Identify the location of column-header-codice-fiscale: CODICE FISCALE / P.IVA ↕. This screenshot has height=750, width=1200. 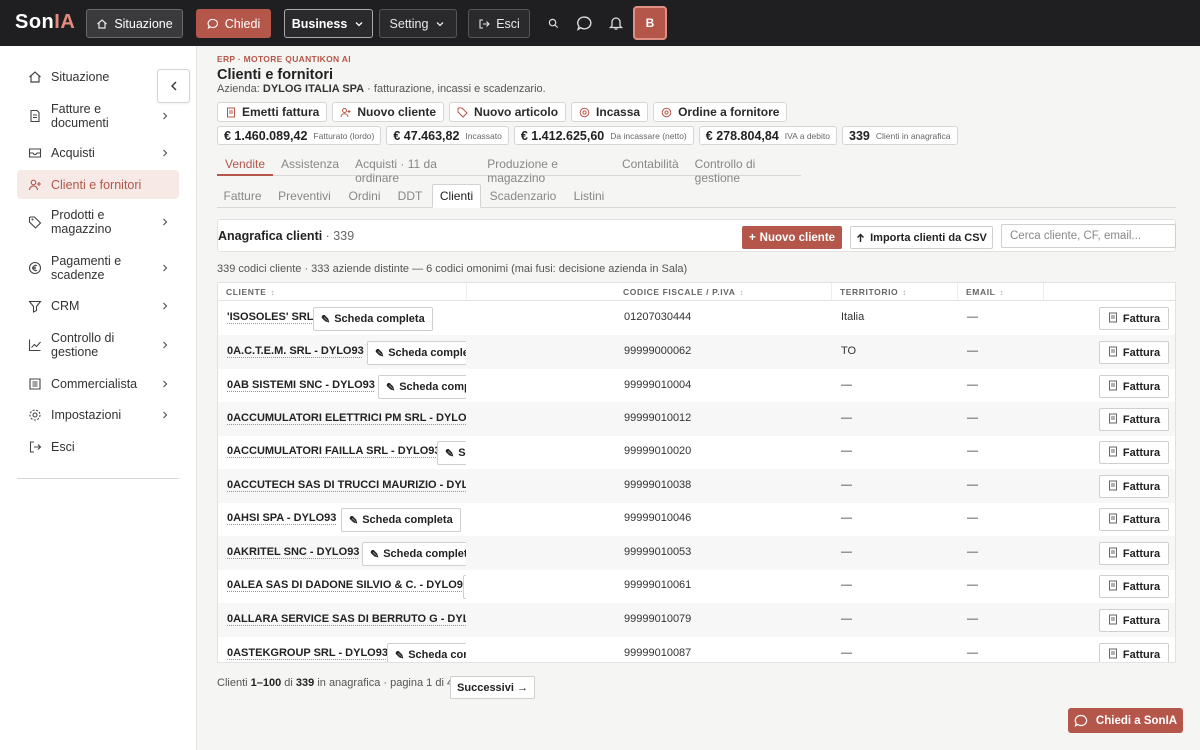
(723, 292).